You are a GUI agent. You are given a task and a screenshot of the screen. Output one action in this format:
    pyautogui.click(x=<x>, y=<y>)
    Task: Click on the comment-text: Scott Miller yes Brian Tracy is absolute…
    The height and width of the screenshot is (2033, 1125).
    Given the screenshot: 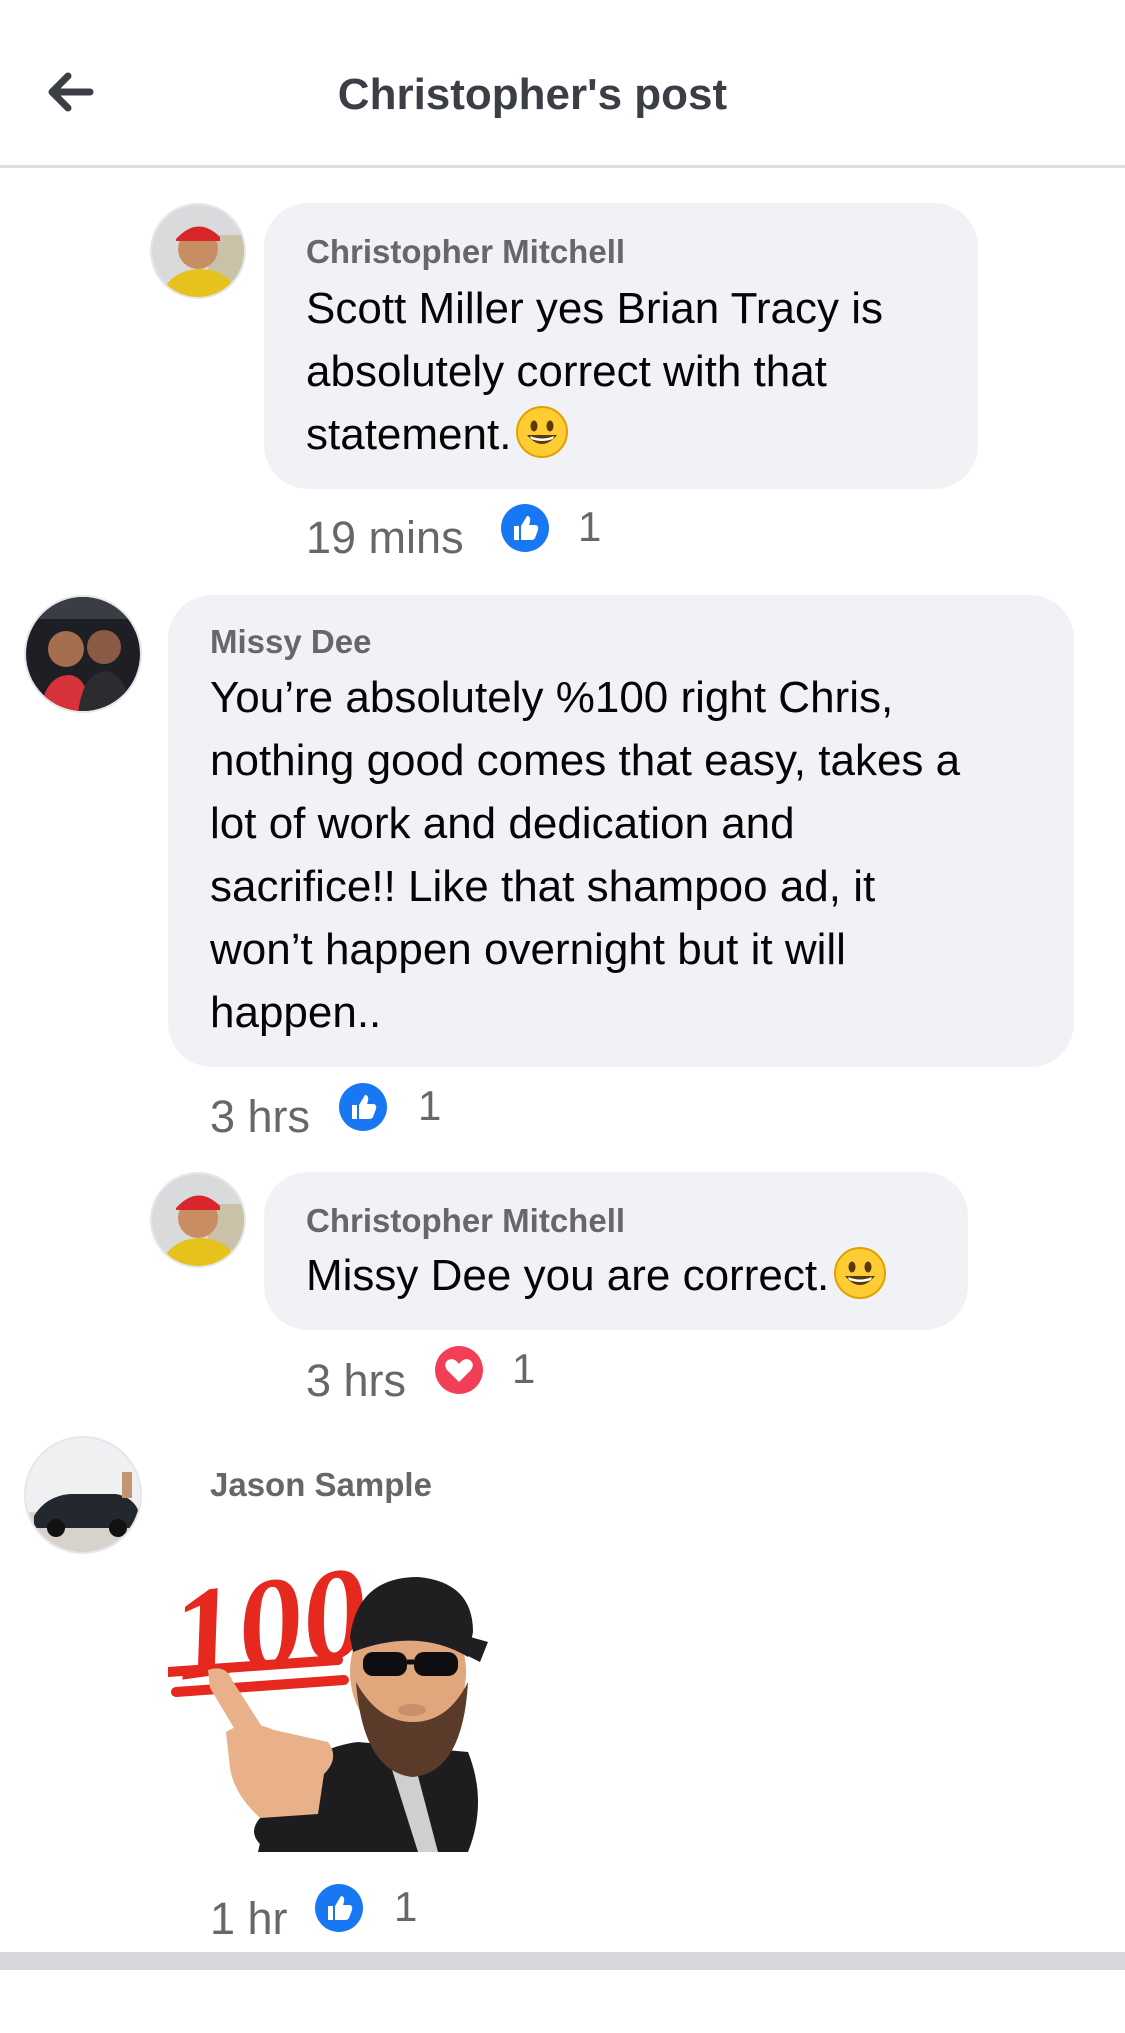 What is the action you would take?
    pyautogui.click(x=595, y=371)
    